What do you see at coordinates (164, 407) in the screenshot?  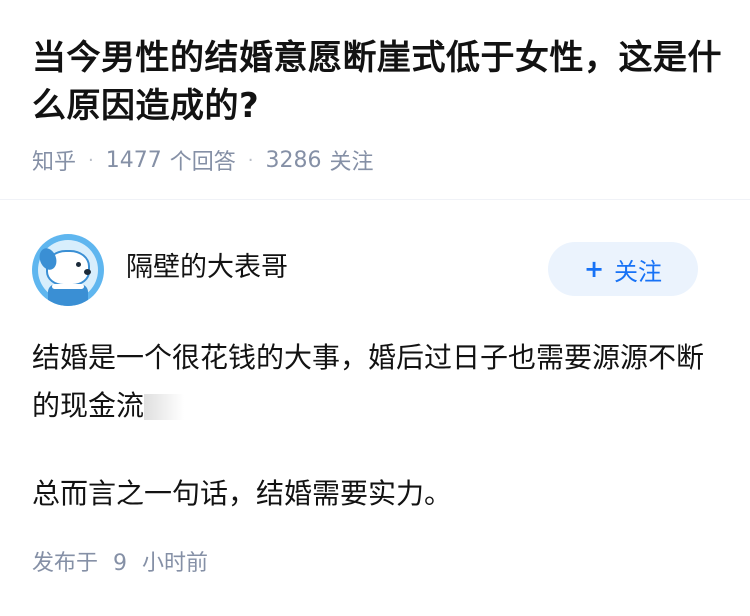 I see `fade-overlay` at bounding box center [164, 407].